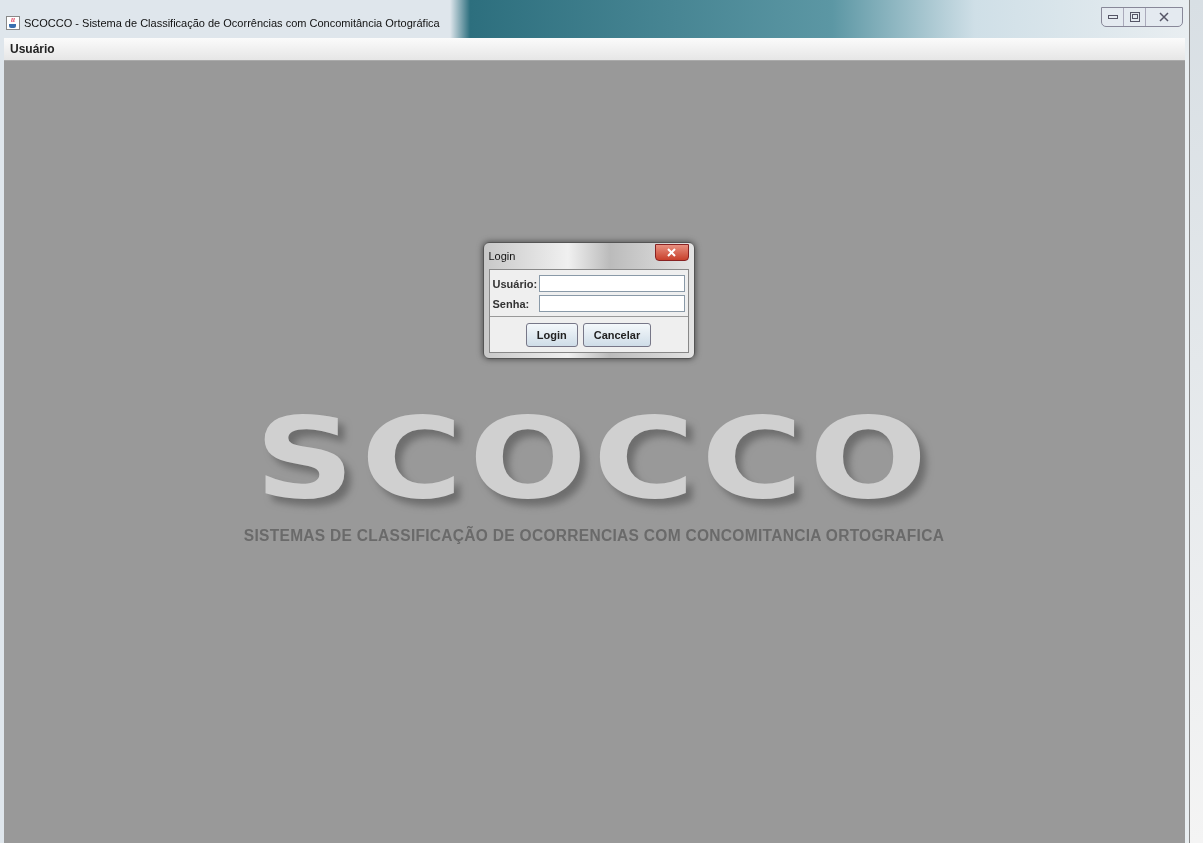 The image size is (1203, 843). I want to click on dialog-button: Cancelar, so click(617, 335).